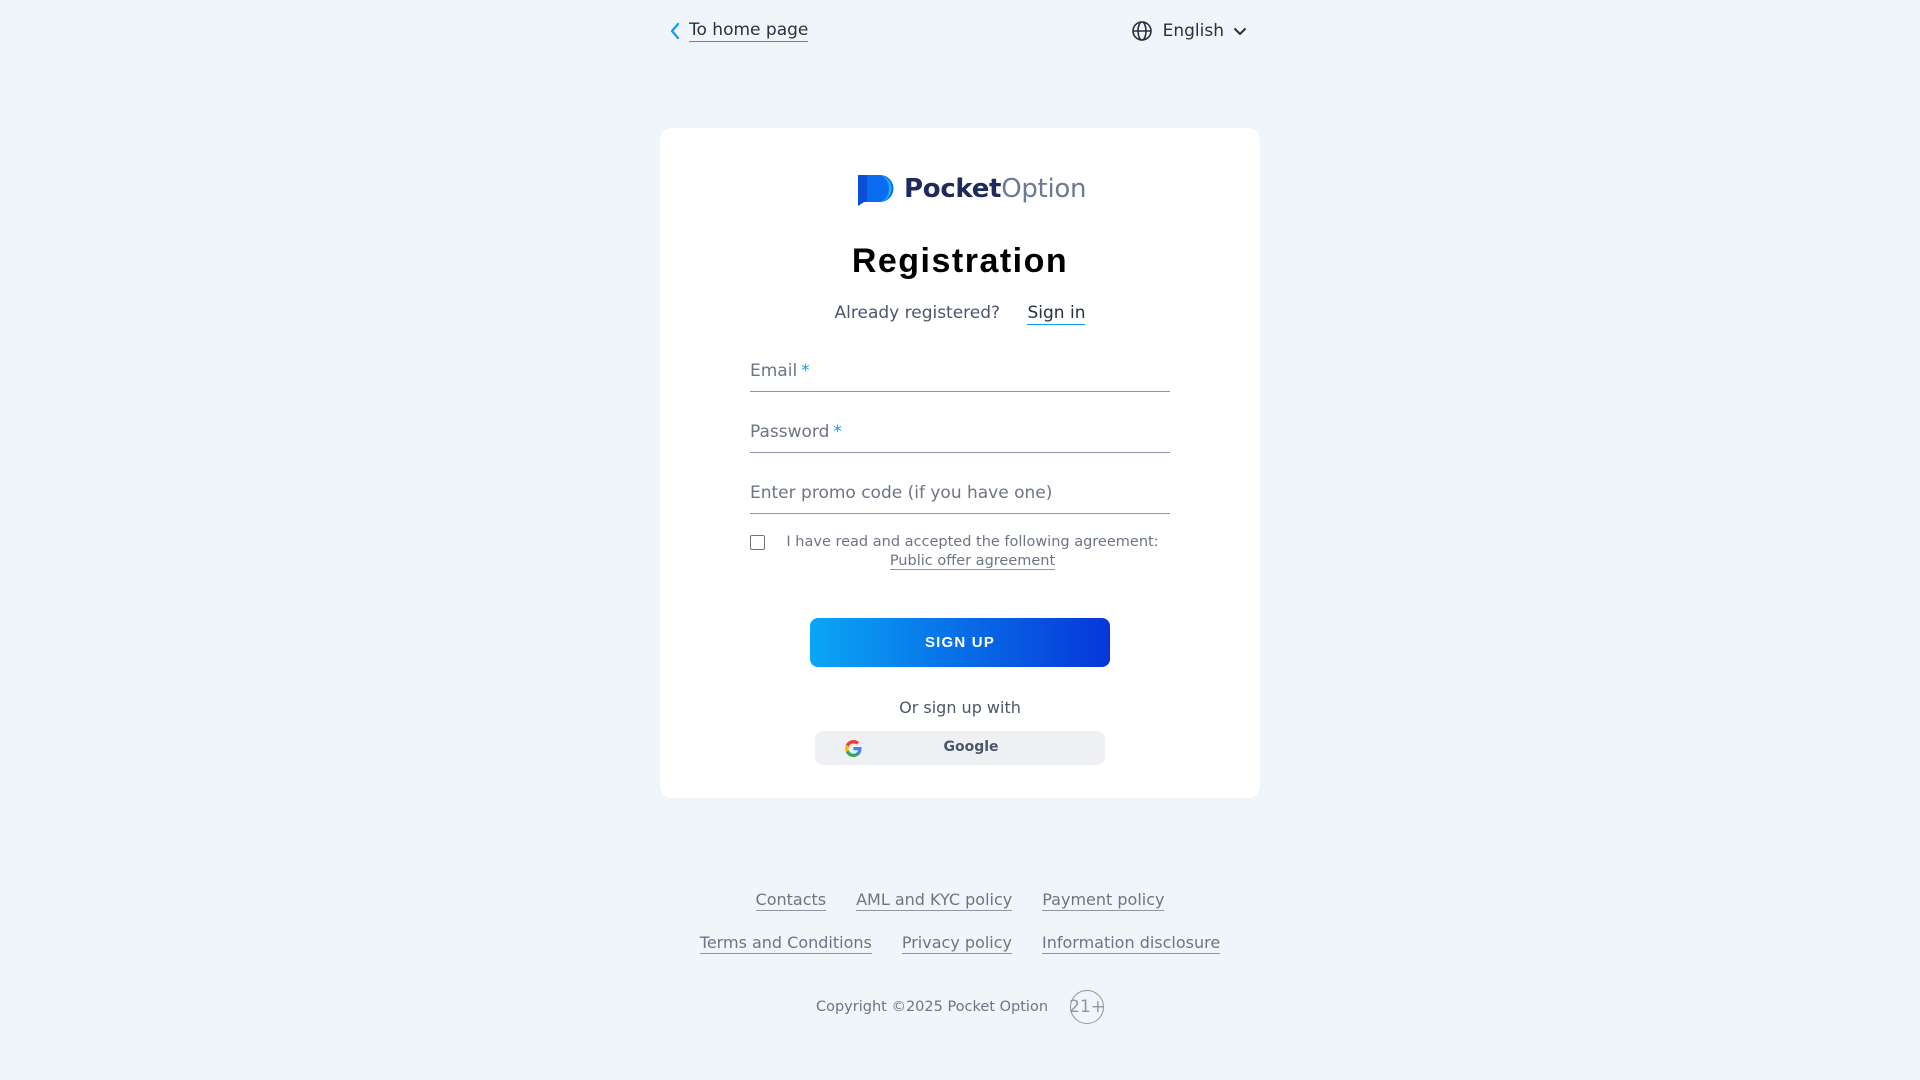 Image resolution: width=1920 pixels, height=1080 pixels. Describe the element at coordinates (1131, 943) in the screenshot. I see `footer-link-information-disclosure: Information disclosure` at that location.